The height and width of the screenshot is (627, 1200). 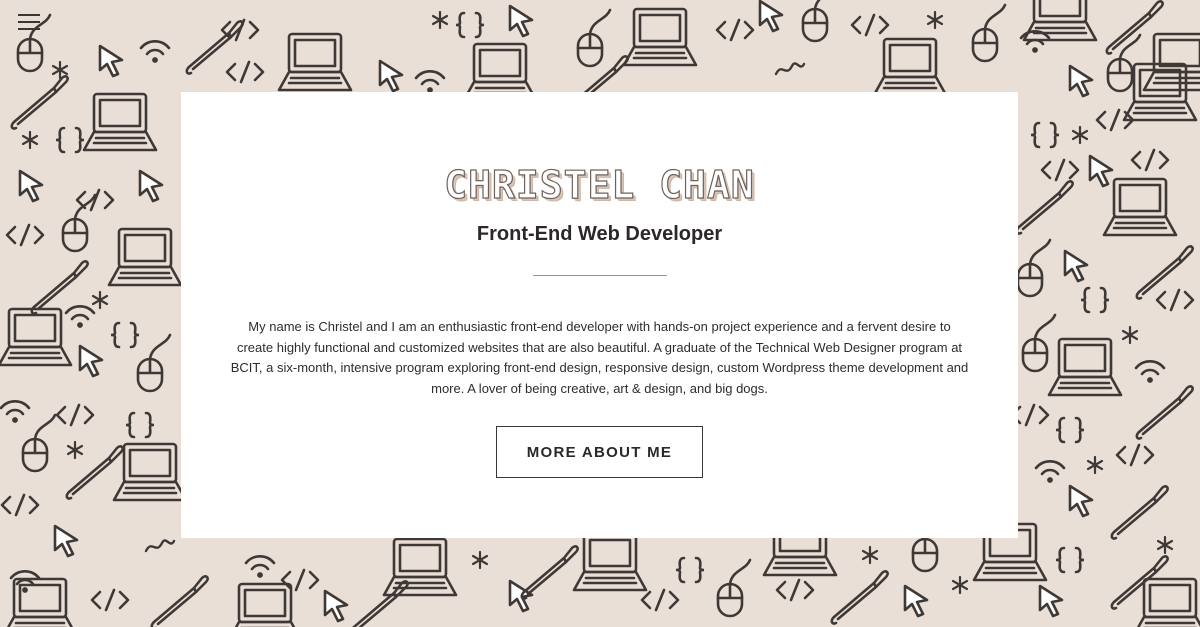 What do you see at coordinates (600, 275) in the screenshot?
I see `divider` at bounding box center [600, 275].